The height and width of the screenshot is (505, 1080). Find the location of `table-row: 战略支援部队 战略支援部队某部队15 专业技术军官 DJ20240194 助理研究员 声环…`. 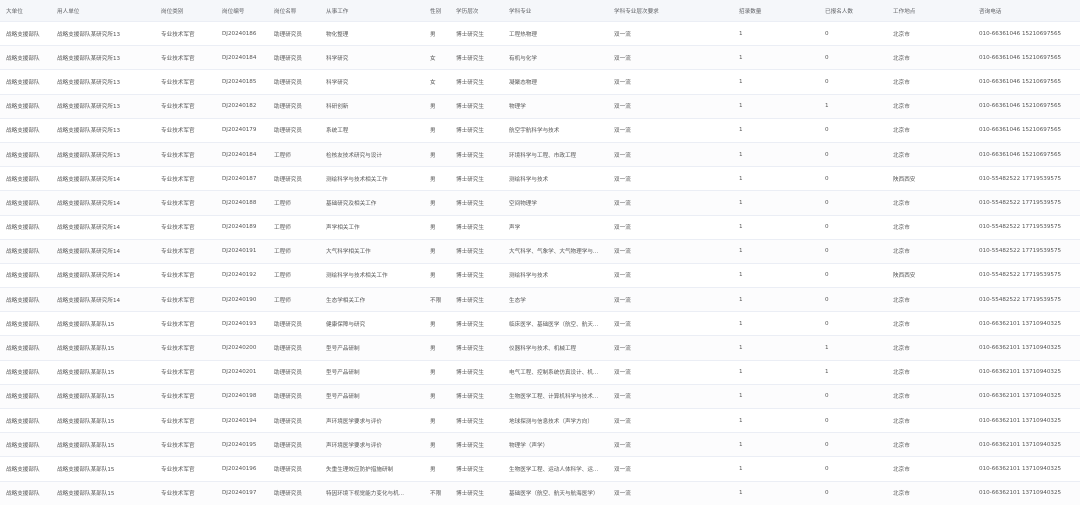

table-row: 战略支援部队 战略支援部队某部队15 专业技术军官 DJ20240194 助理研究员 声环… is located at coordinates (540, 421).